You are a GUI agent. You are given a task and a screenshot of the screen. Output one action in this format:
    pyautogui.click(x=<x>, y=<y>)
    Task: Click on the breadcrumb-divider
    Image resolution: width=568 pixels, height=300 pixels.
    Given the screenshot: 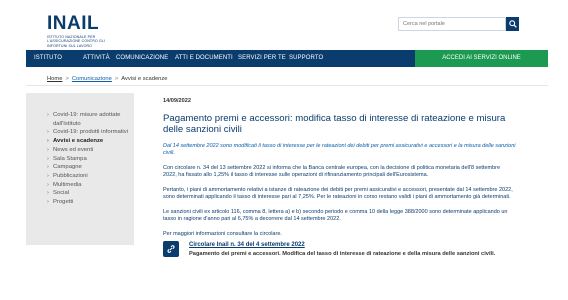 What is the action you would take?
    pyautogui.click(x=287, y=85)
    